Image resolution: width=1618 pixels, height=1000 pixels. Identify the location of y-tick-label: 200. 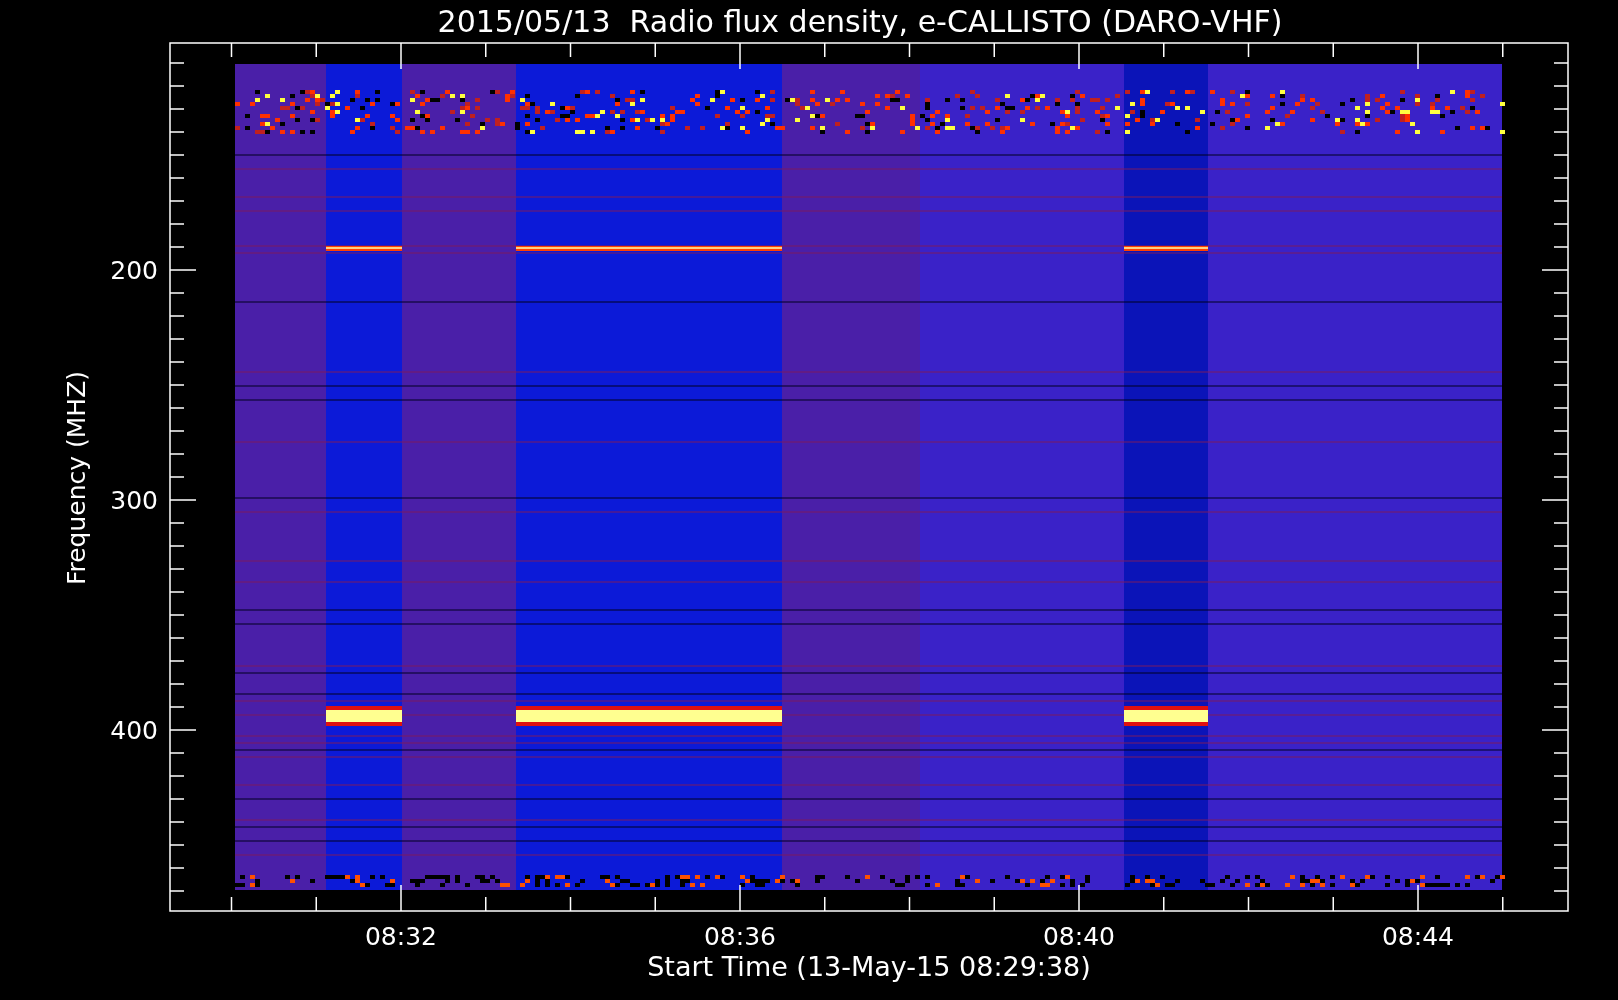
(134, 270).